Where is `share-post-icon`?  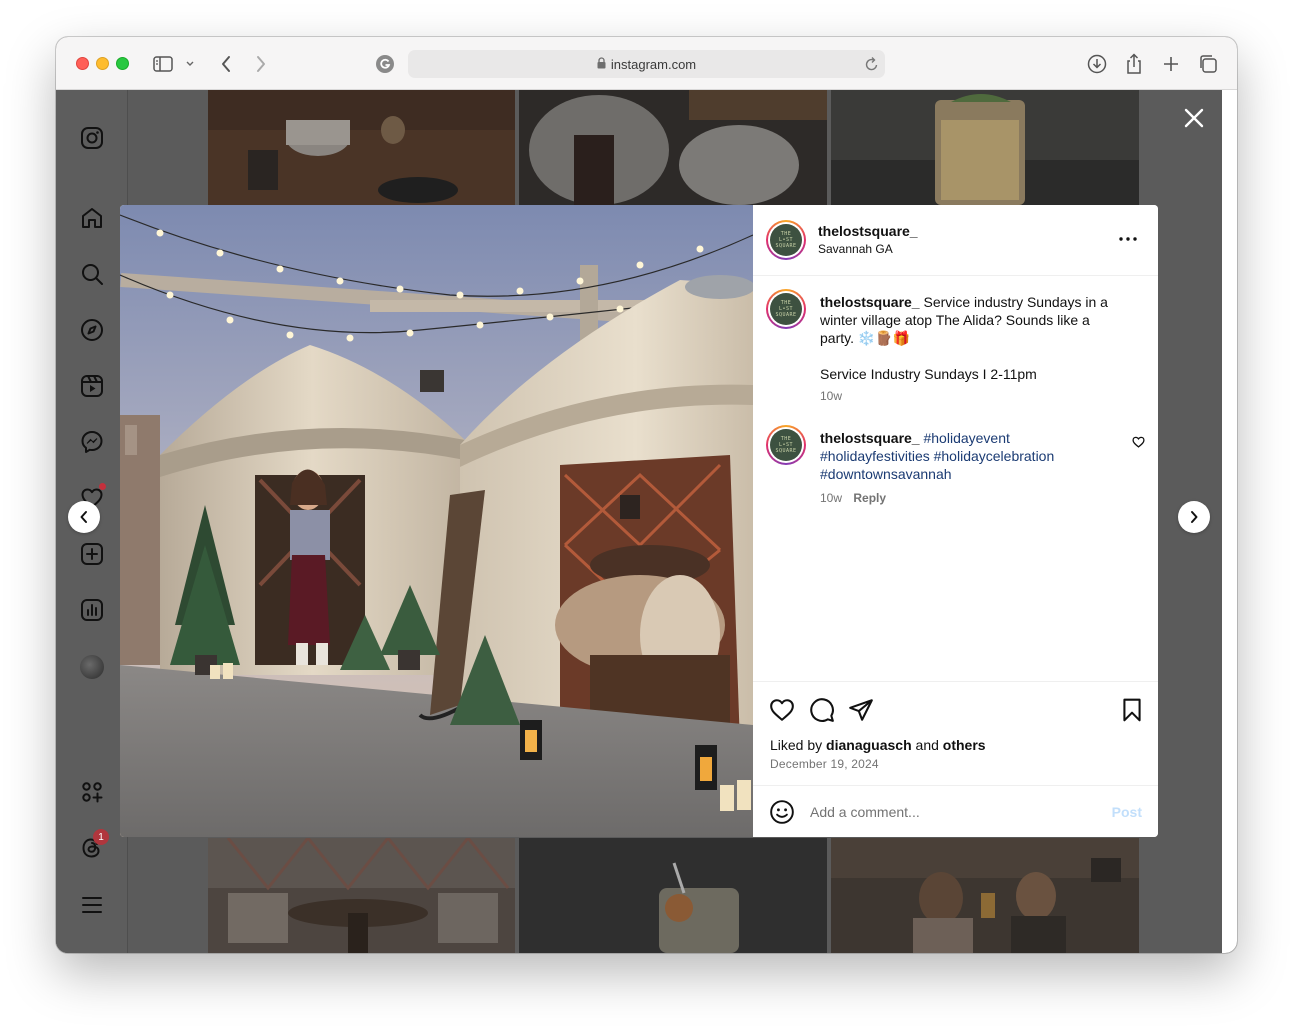 share-post-icon is located at coordinates (861, 710).